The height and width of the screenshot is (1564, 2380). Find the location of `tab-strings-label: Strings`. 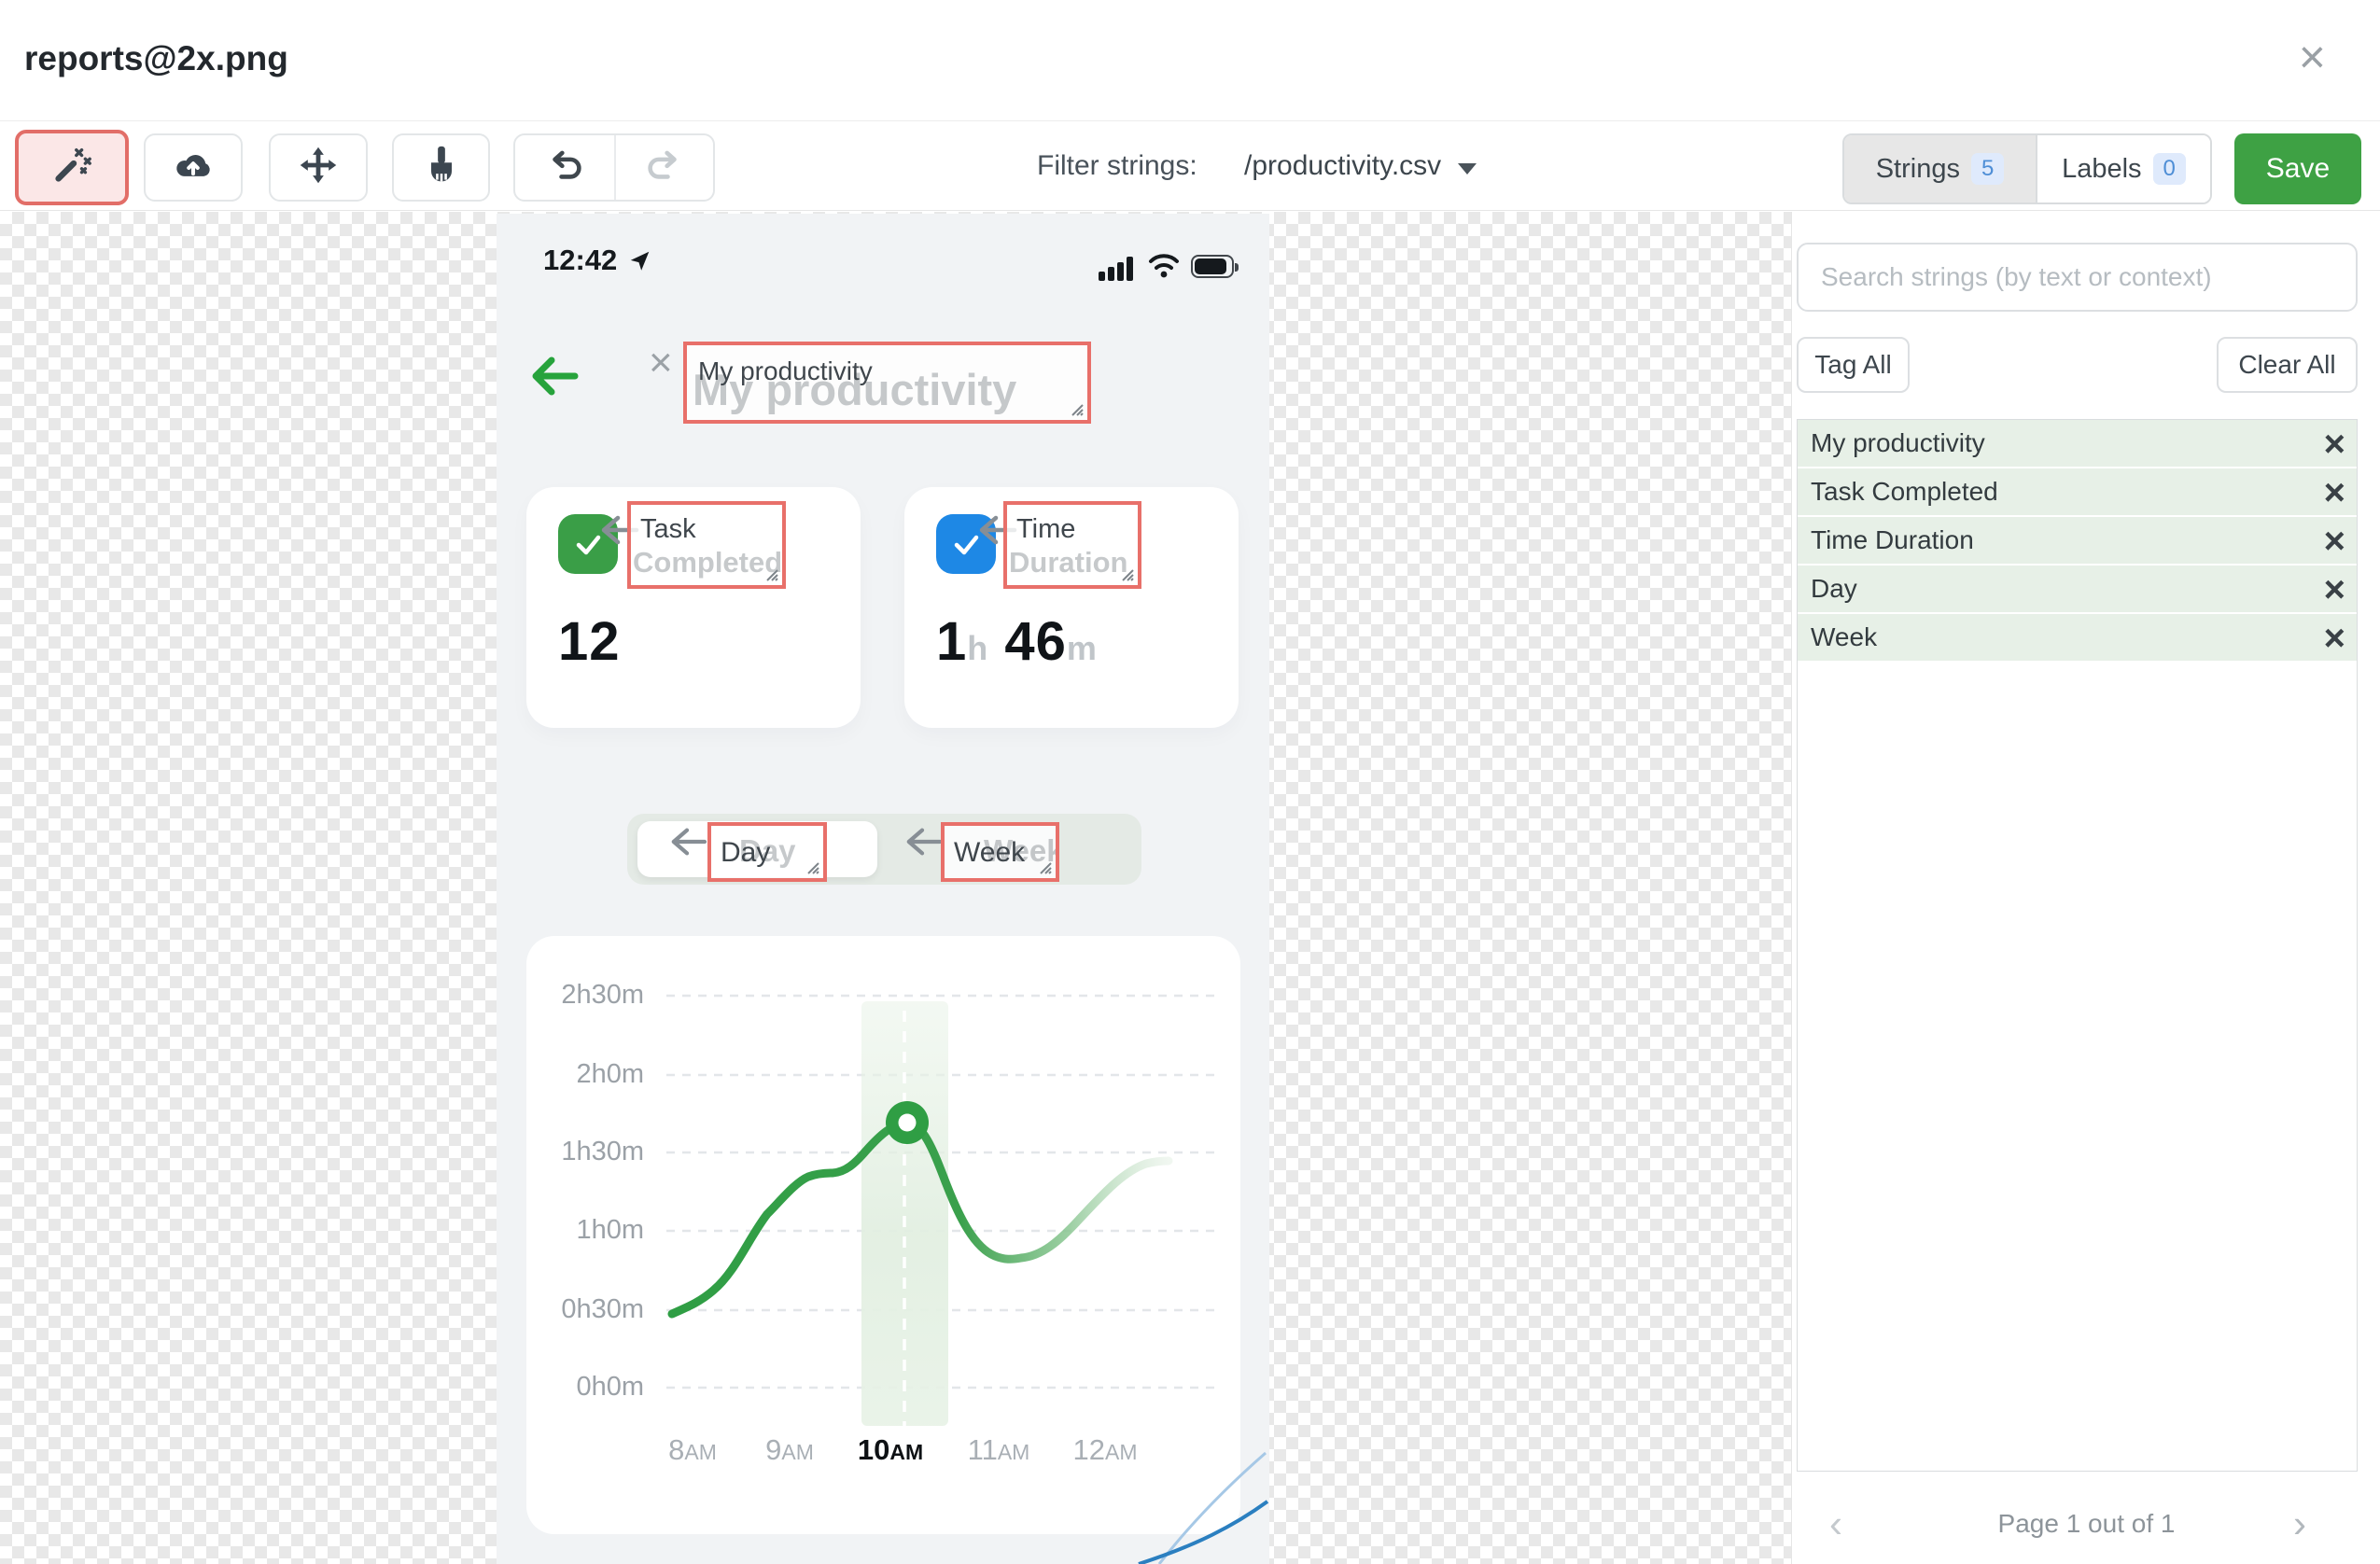

tab-strings-label: Strings is located at coordinates (1917, 168).